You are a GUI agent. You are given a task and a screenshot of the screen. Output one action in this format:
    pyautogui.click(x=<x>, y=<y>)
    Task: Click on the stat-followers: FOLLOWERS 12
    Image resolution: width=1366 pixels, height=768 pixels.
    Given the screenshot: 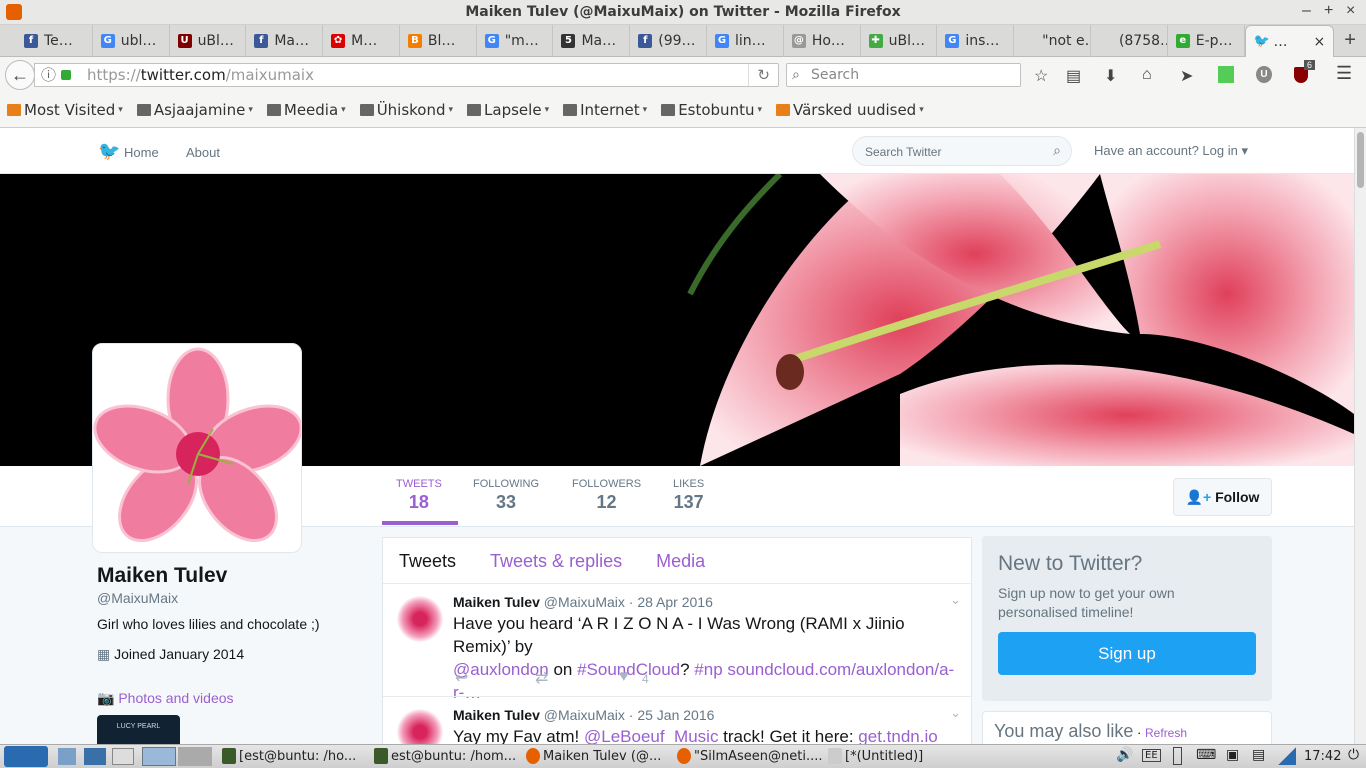 What is the action you would take?
    pyautogui.click(x=606, y=495)
    